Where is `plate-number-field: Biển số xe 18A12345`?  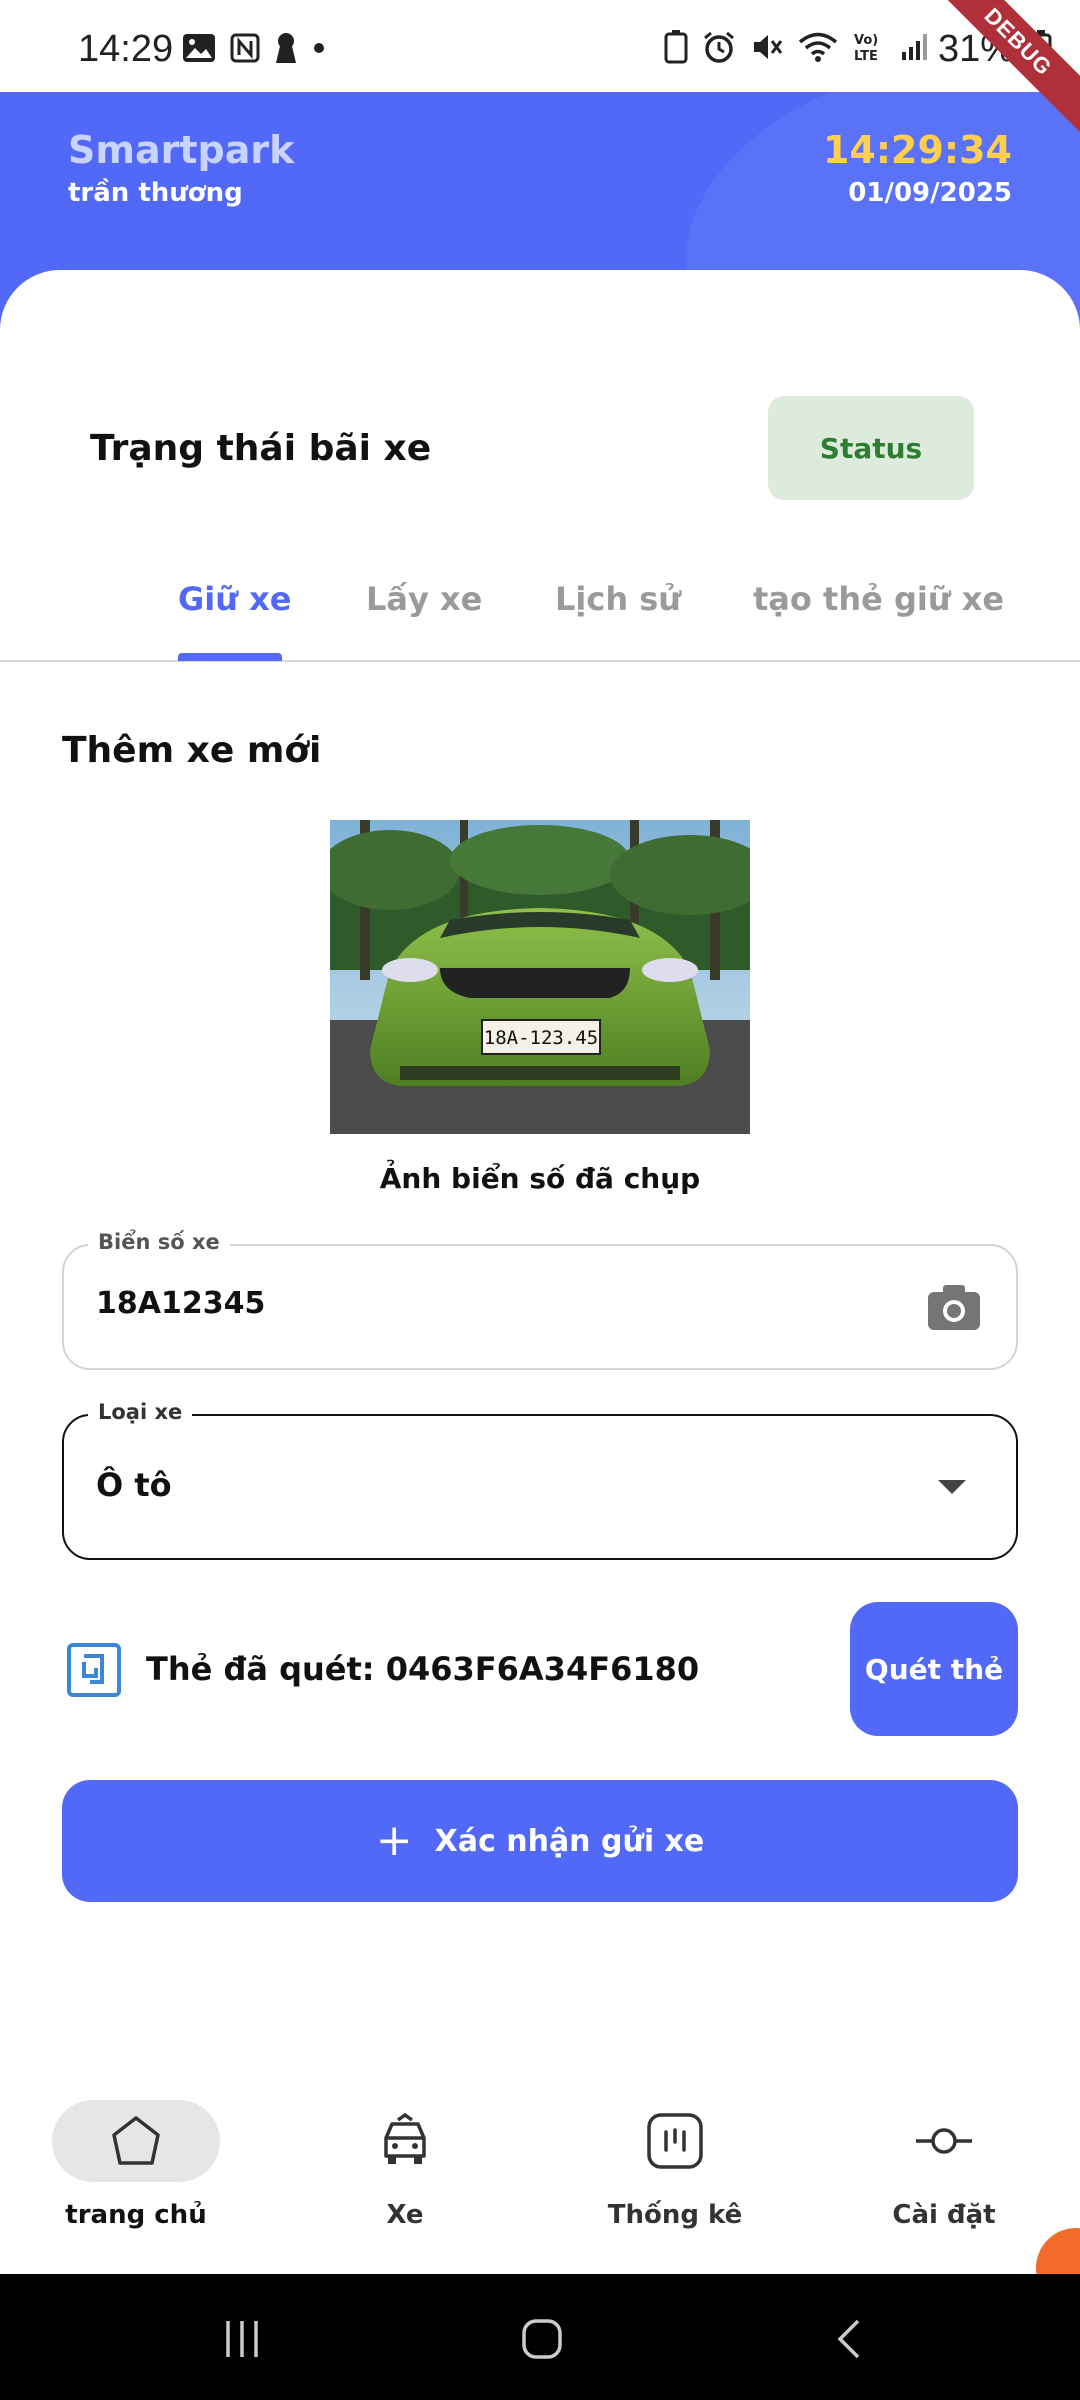 plate-number-field: Biển số xe 18A12345 is located at coordinates (540, 1300).